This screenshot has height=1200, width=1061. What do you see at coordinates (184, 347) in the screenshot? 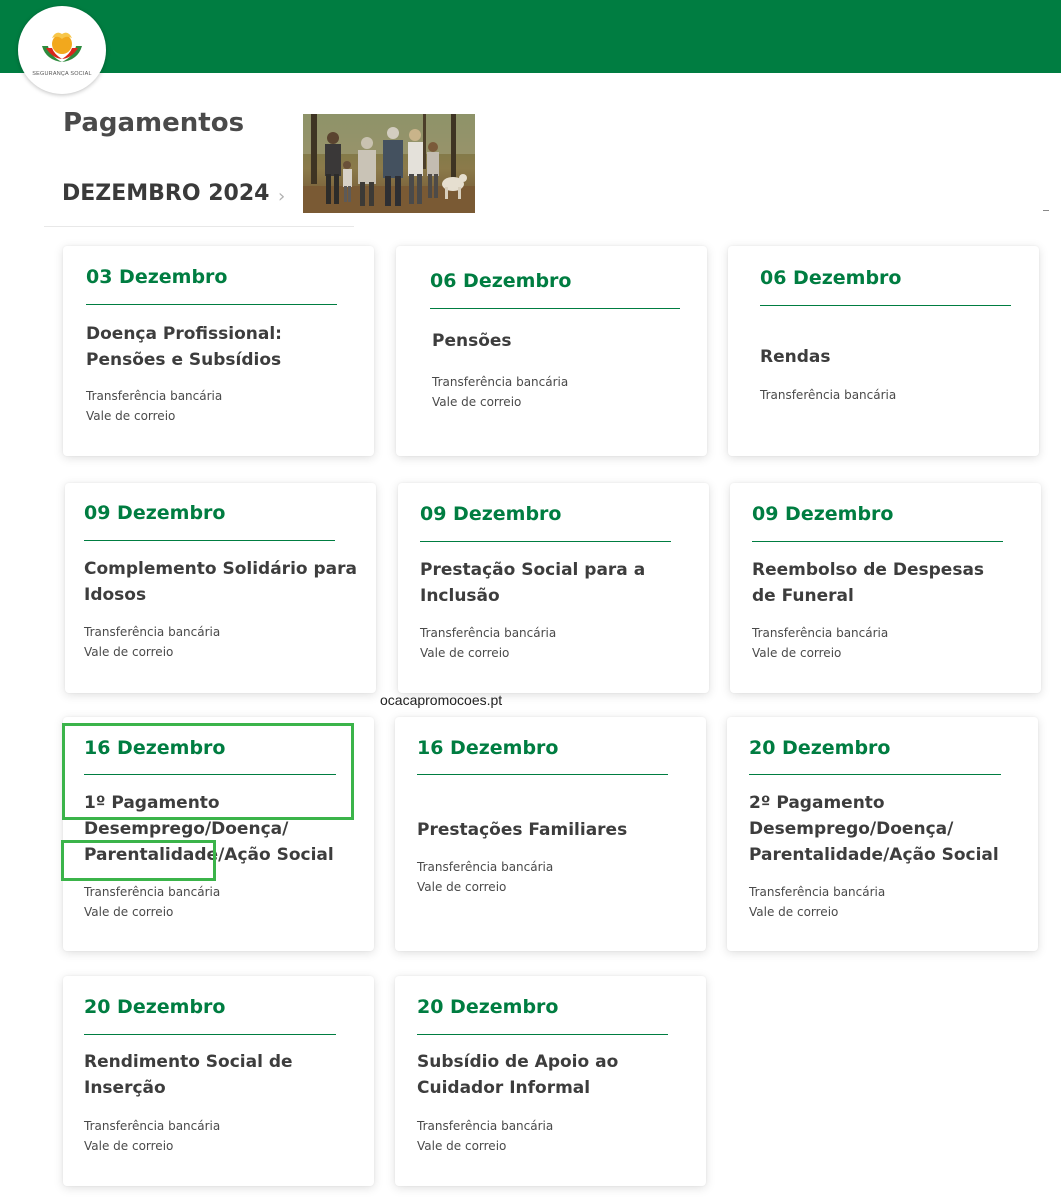
I see `card-title: Doença Profissional: Pensões e Subsídios` at bounding box center [184, 347].